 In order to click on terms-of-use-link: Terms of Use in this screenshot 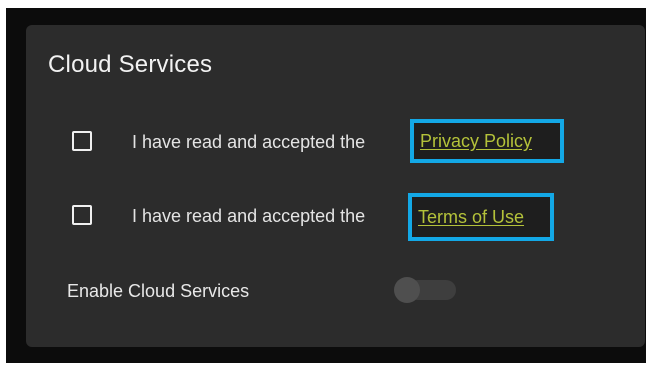, I will do `click(471, 217)`.